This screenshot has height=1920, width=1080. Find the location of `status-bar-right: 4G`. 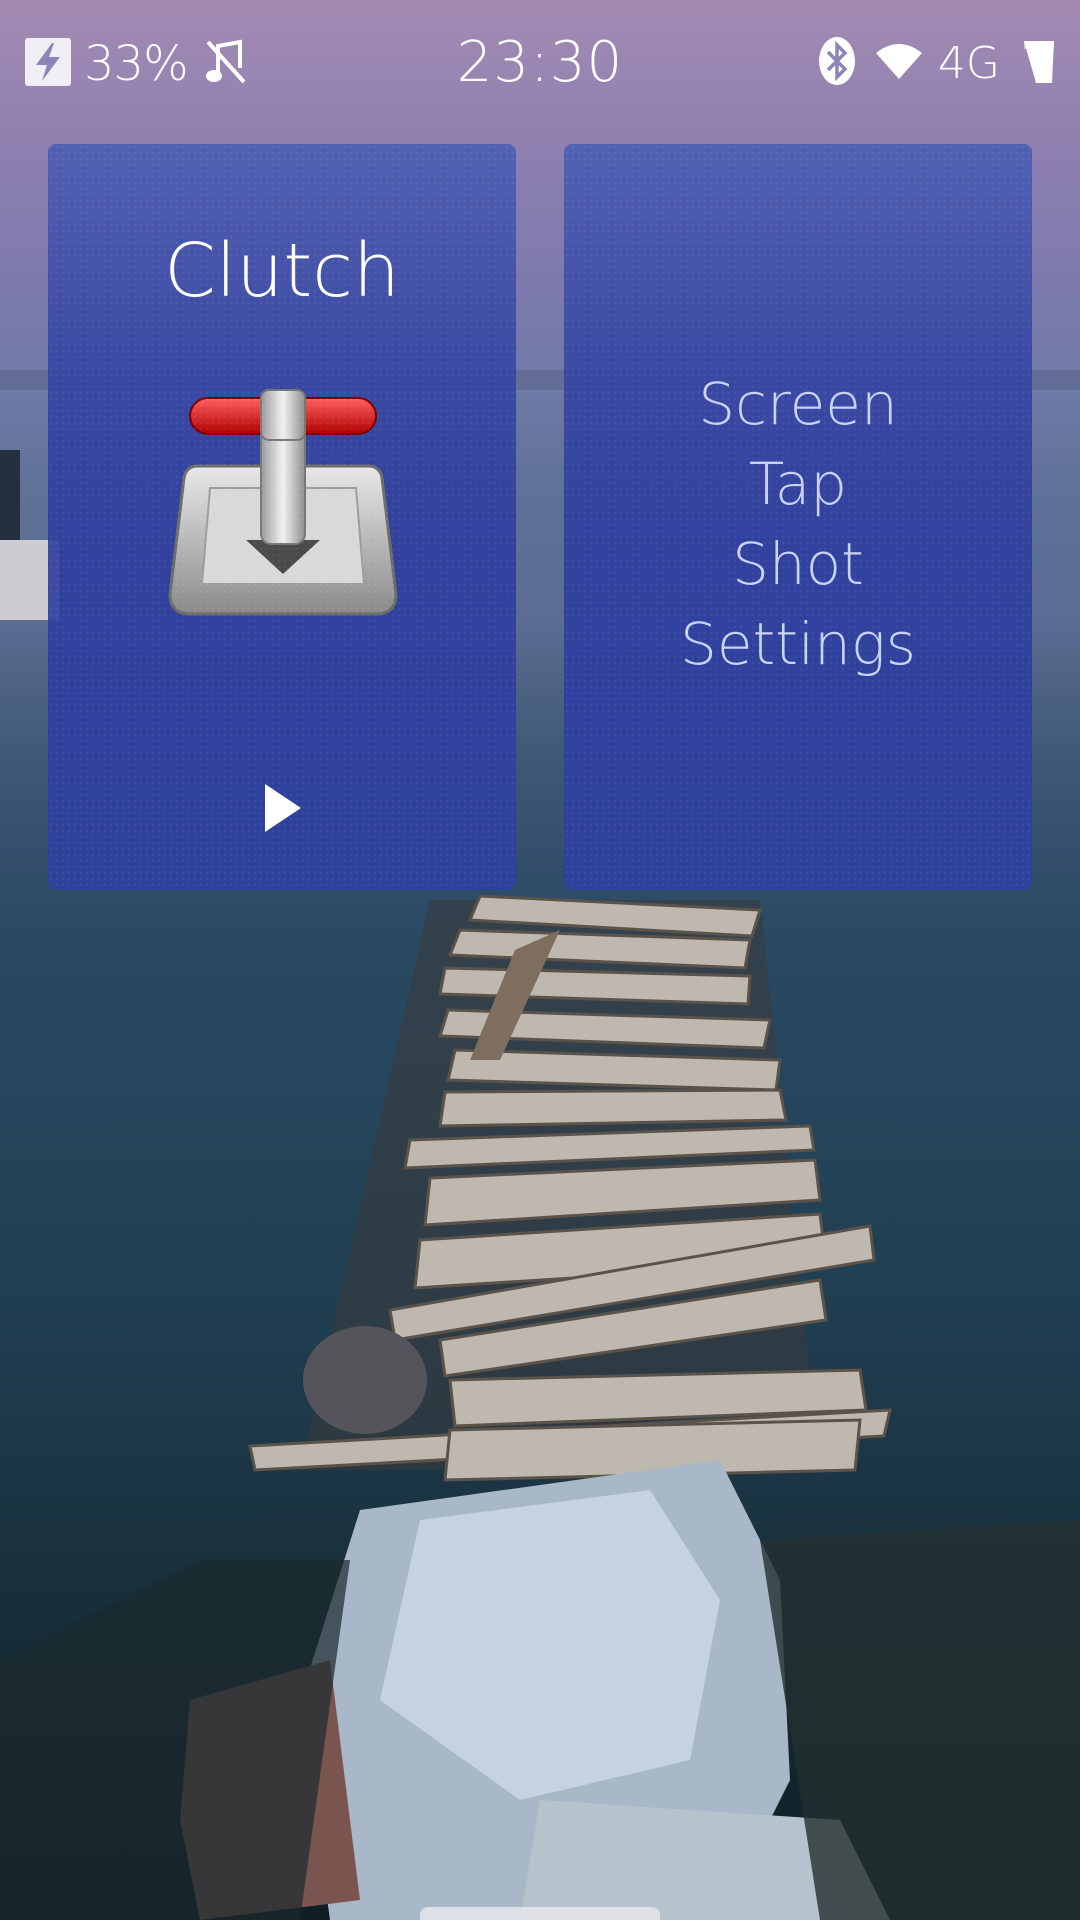

status-bar-right: 4G is located at coordinates (937, 63).